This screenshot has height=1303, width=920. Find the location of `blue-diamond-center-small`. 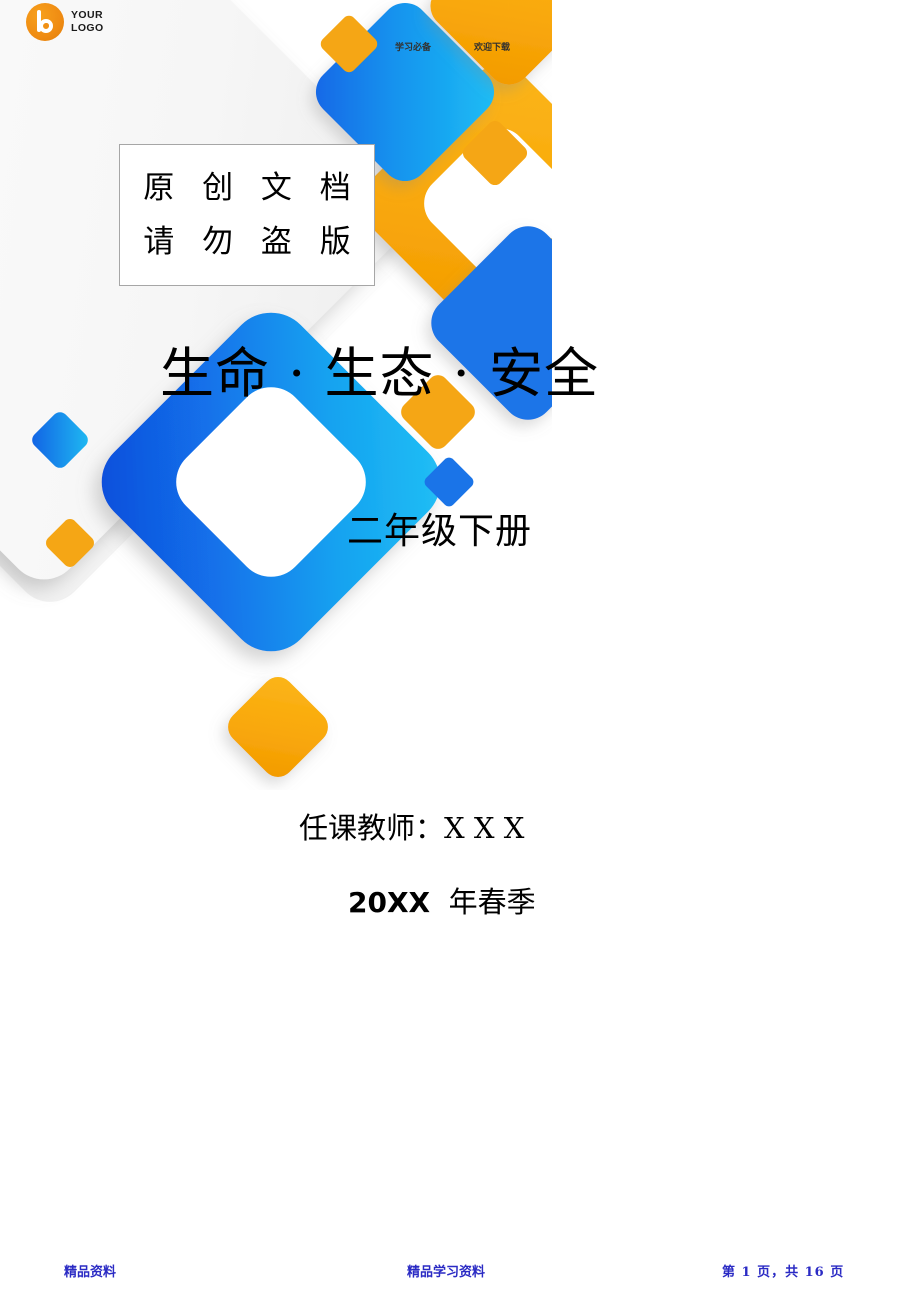

blue-diamond-center-small is located at coordinates (449, 482).